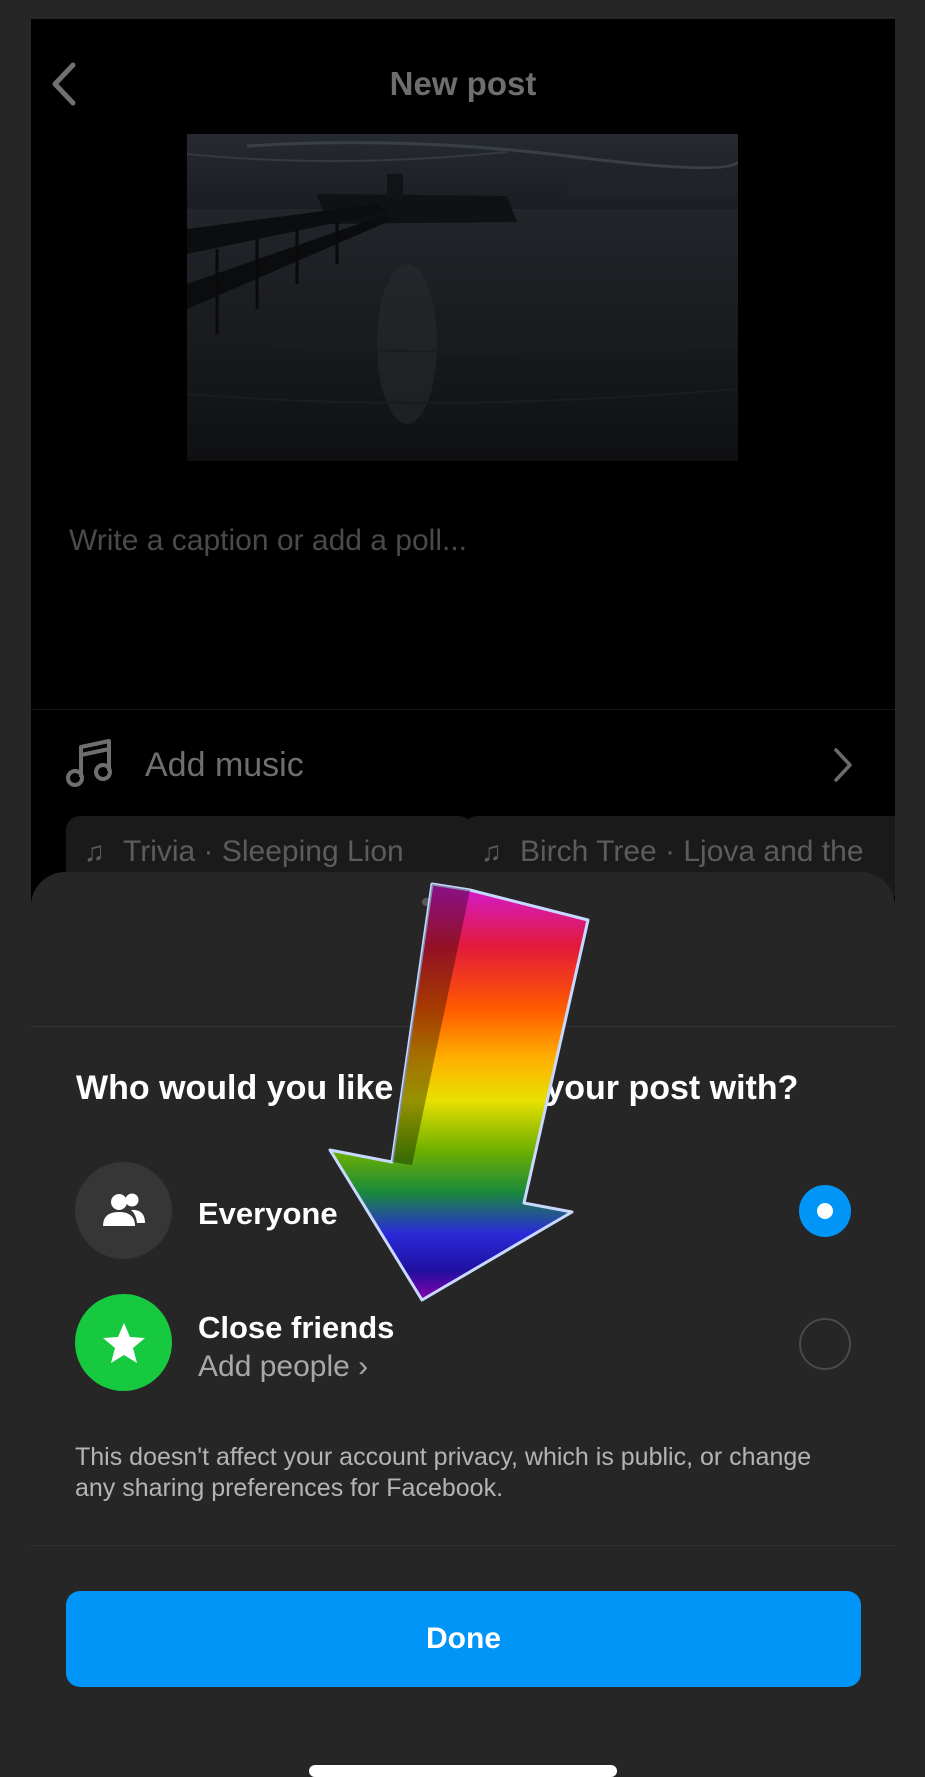  Describe the element at coordinates (463, 1344) in the screenshot. I see `option-close-friends: Close friends Add people ›` at that location.